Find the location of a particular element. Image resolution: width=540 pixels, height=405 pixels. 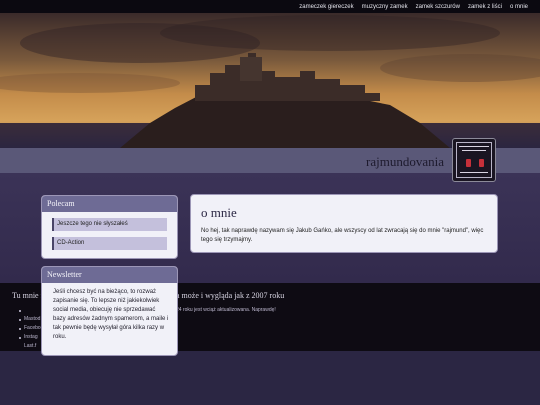

footer-link-item: Mastod is located at coordinates (30, 314).